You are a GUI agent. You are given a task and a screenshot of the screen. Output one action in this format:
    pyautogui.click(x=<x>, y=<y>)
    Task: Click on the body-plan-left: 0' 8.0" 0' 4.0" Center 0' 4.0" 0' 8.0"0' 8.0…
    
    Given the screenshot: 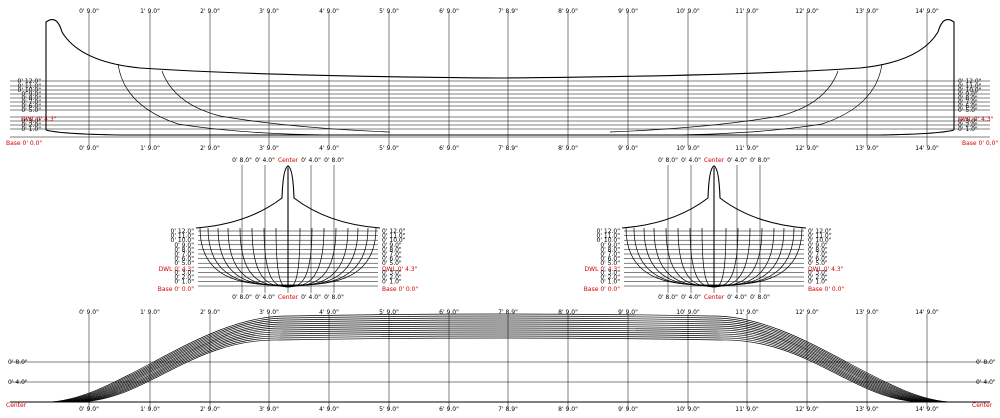 What is the action you would take?
    pyautogui.click(x=288, y=229)
    